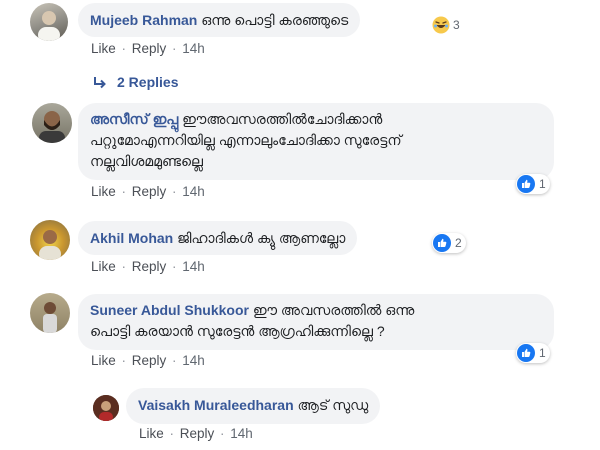 The height and width of the screenshot is (450, 600). Describe the element at coordinates (458, 243) in the screenshot. I see `reaction-count: 2` at that location.